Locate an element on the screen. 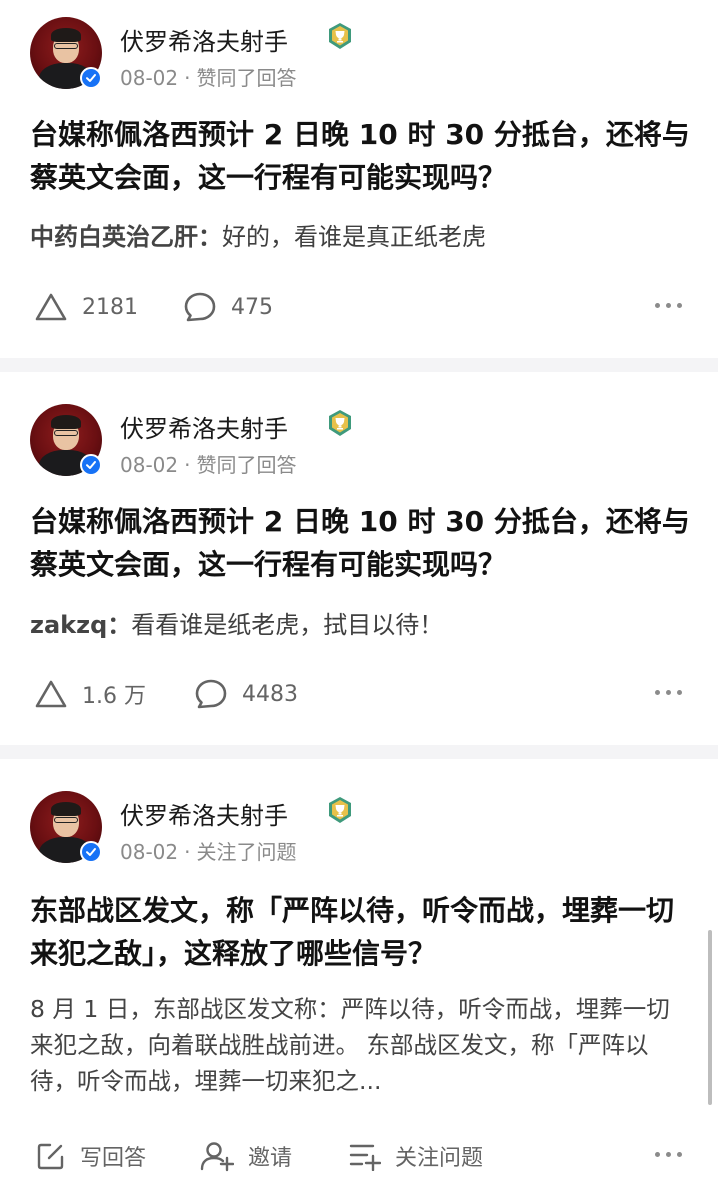  comment-button: 475 is located at coordinates (228, 307).